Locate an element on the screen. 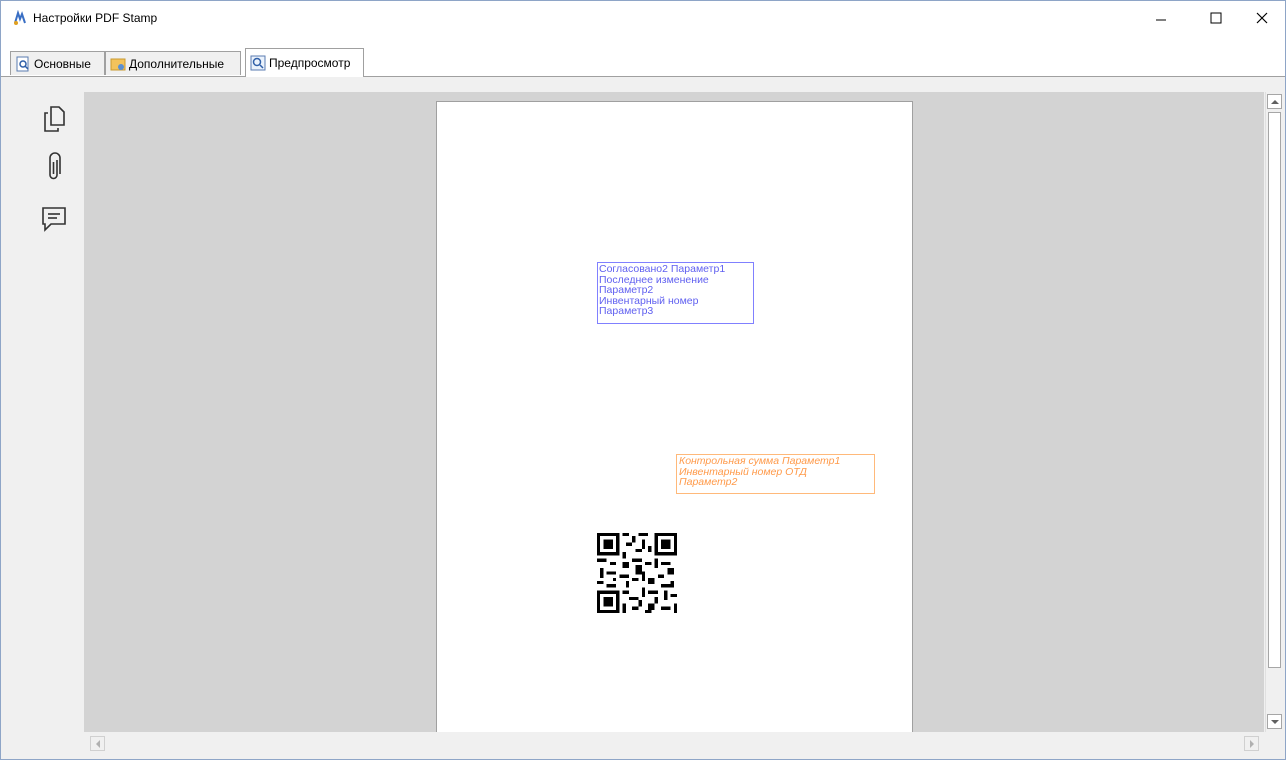 Image resolution: width=1286 pixels, height=760 pixels. arrow-up-icon is located at coordinates (1274, 101).